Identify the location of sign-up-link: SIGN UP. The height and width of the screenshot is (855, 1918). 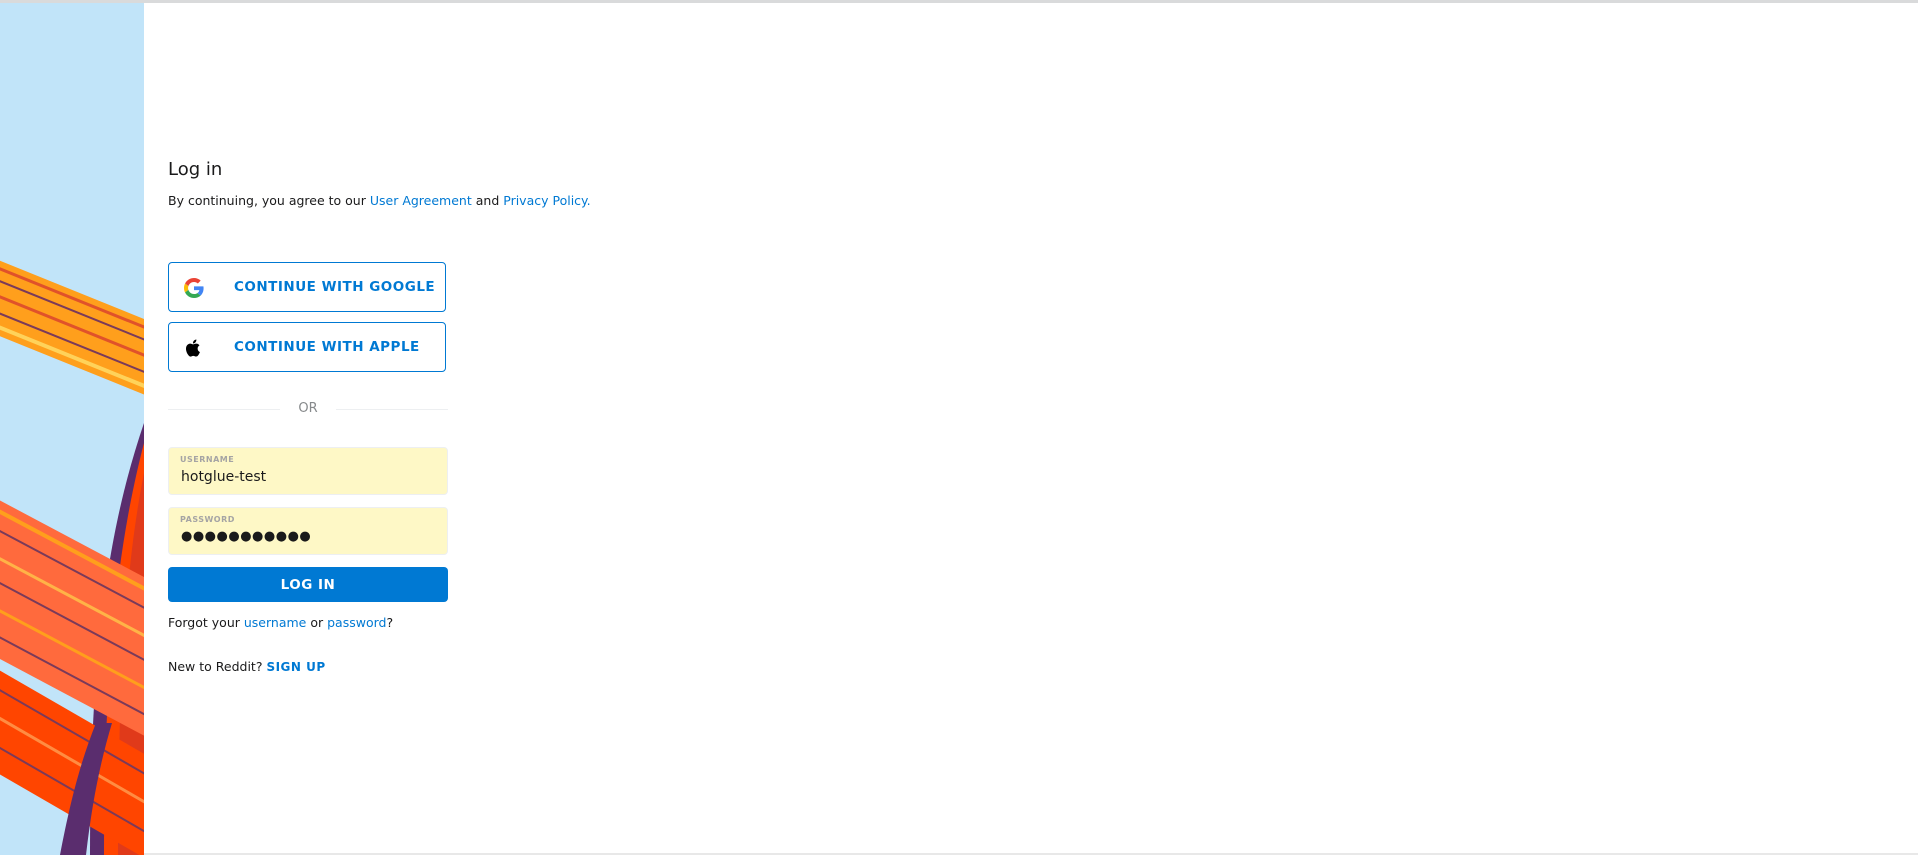
(295, 667).